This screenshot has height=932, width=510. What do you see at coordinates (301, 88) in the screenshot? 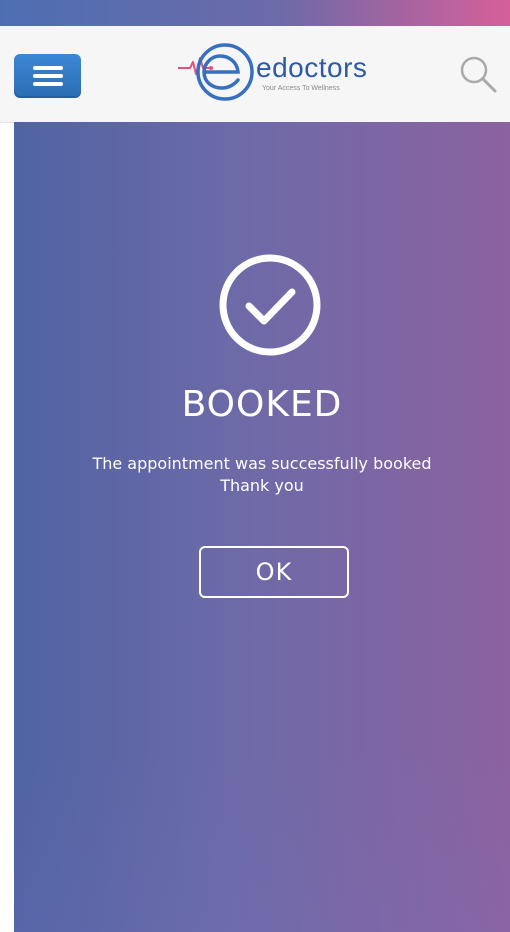
I see `logo-tagline: Your Access To Wellness` at bounding box center [301, 88].